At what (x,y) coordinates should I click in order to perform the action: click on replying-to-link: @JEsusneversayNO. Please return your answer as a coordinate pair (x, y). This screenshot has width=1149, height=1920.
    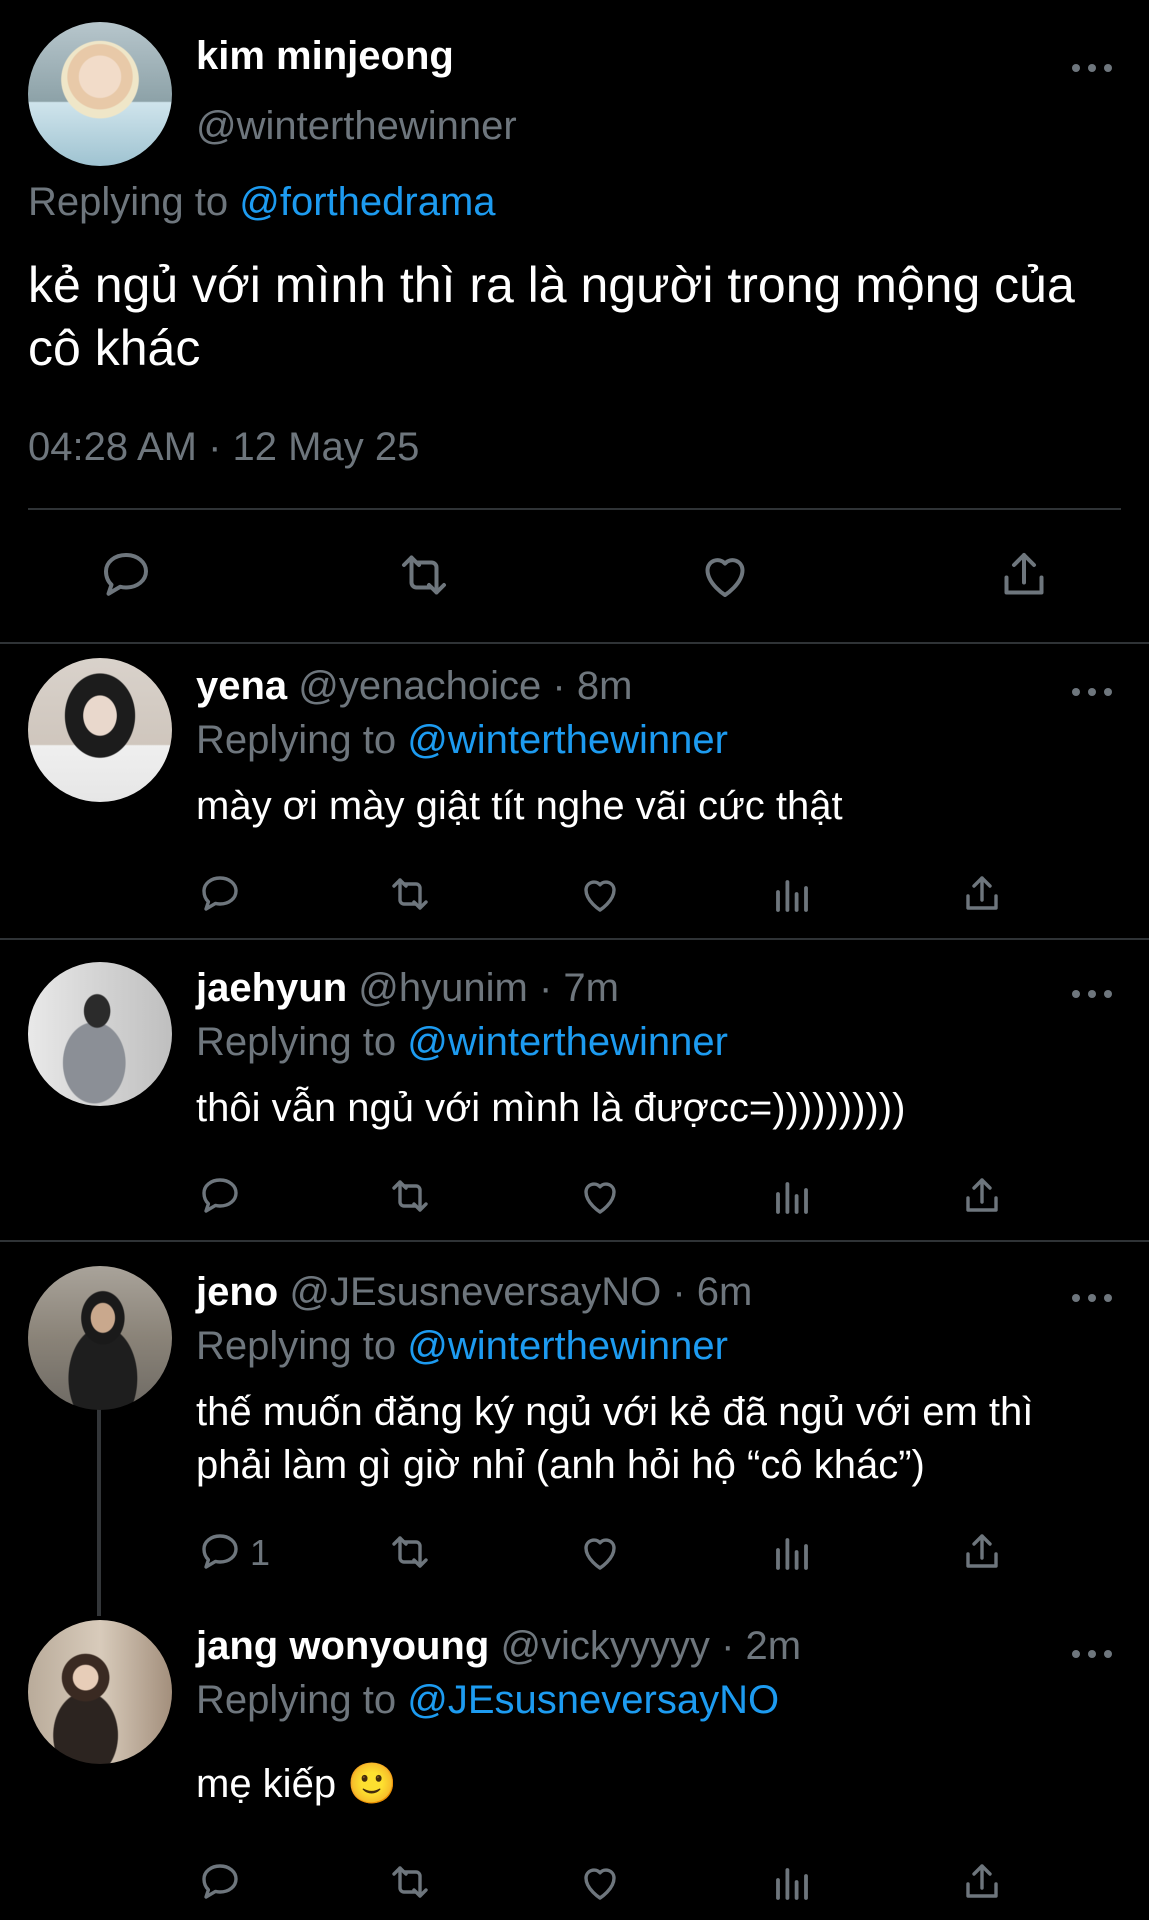
    Looking at the image, I should click on (593, 1700).